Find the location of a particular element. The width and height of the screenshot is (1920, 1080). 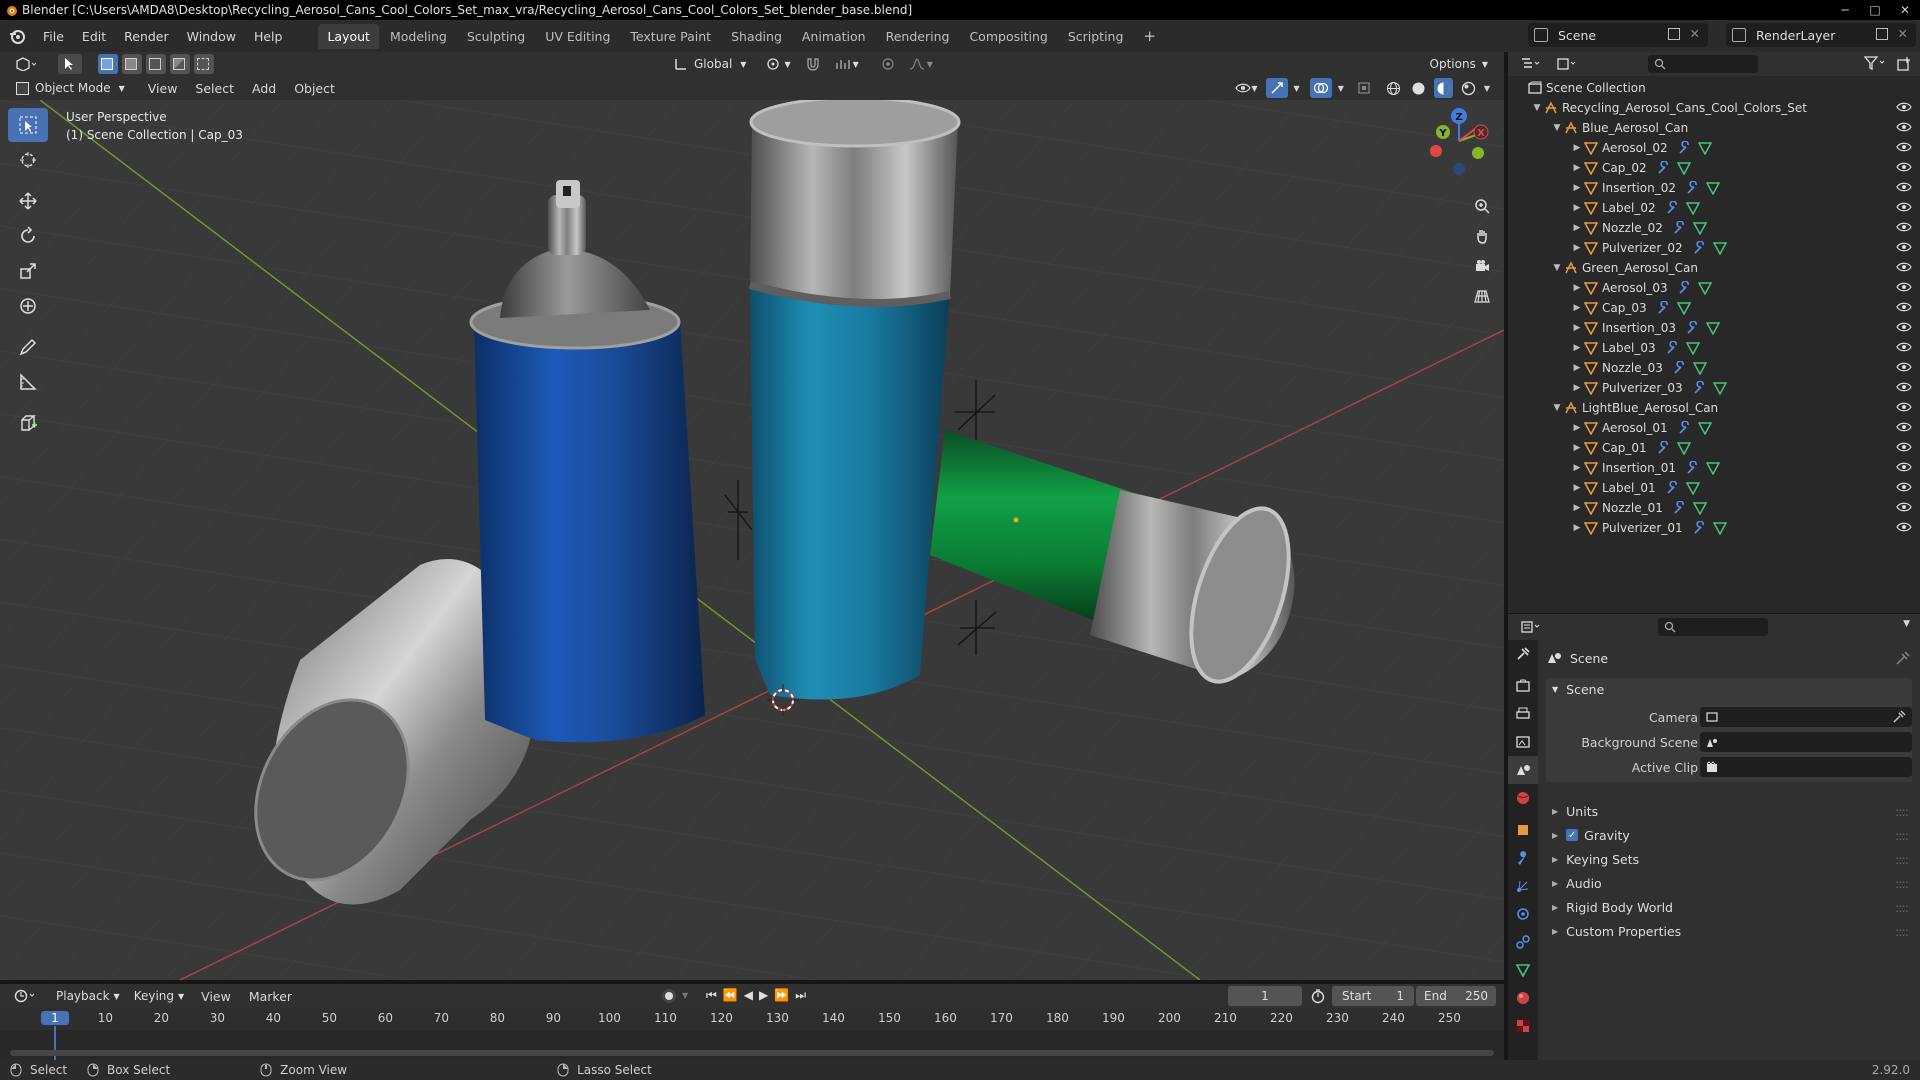

outliner-row-object: ▶ Cap_02 is located at coordinates (1714, 168).